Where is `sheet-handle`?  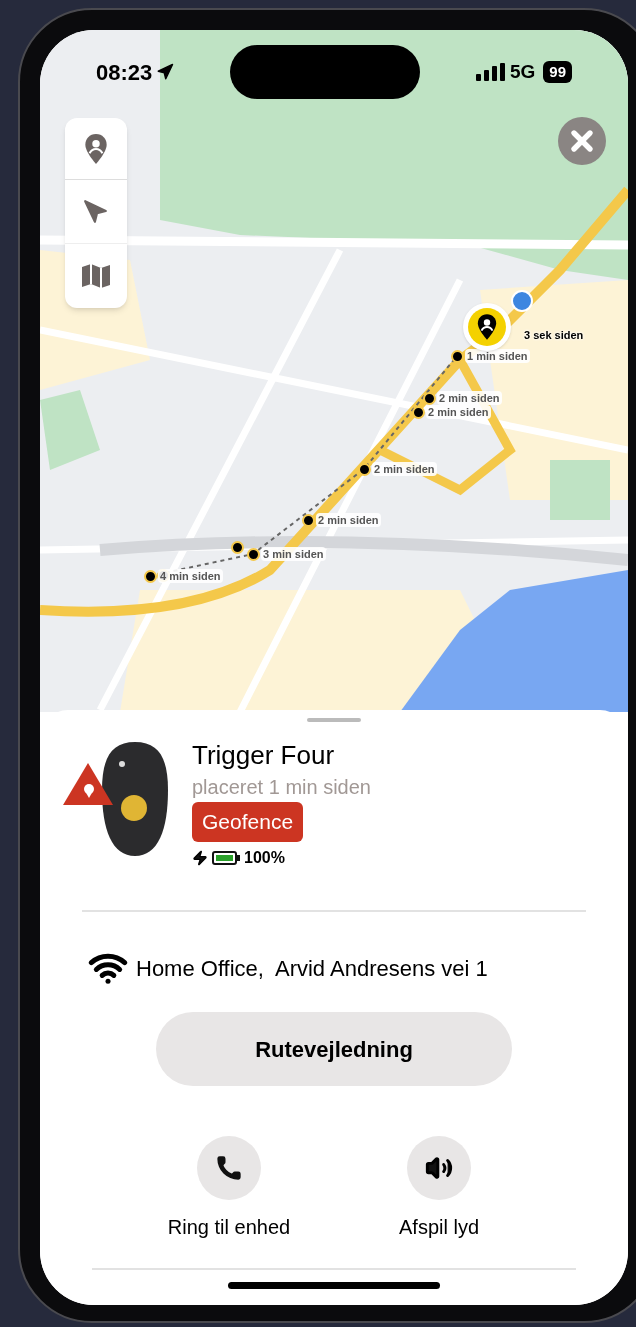
sheet-handle is located at coordinates (334, 720).